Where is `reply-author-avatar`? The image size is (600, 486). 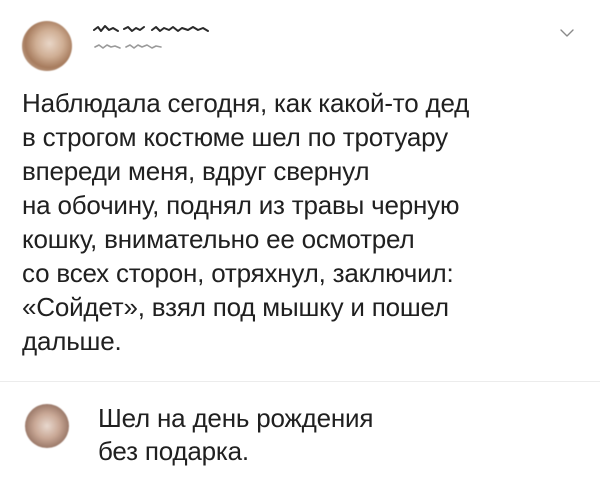
reply-author-avatar is located at coordinates (47, 426).